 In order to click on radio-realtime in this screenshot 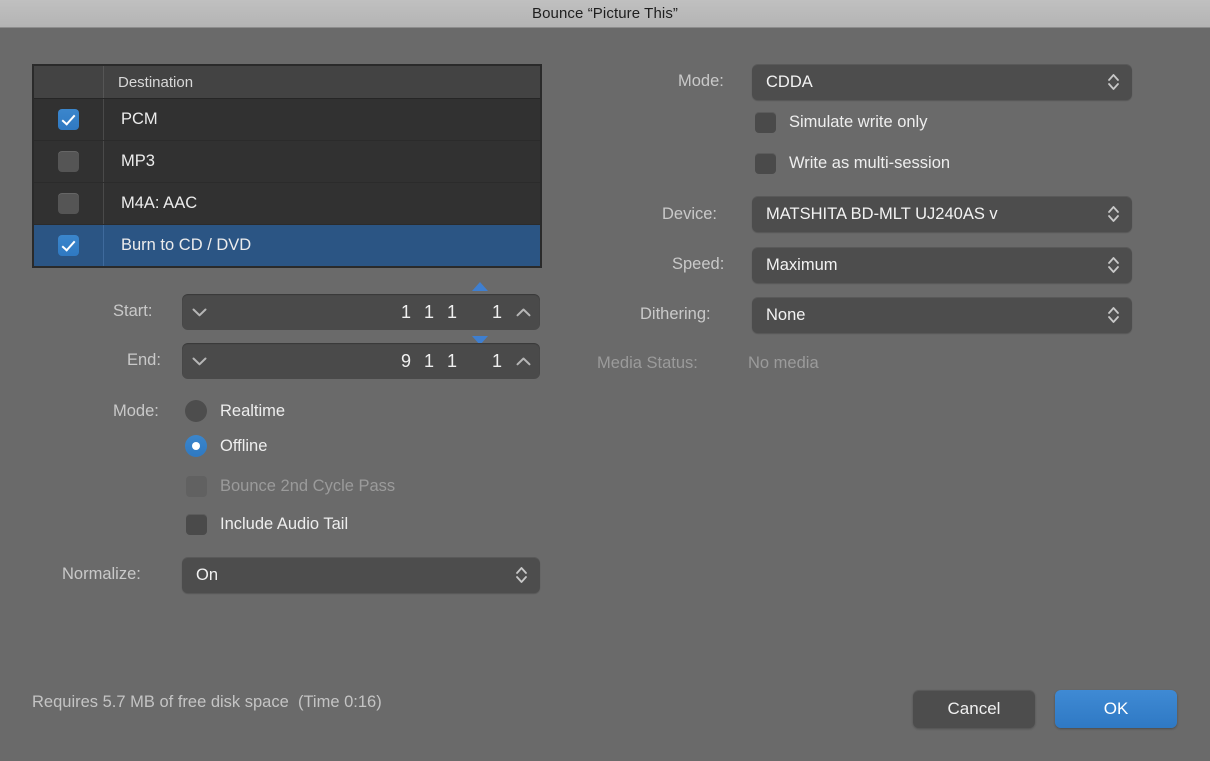, I will do `click(196, 411)`.